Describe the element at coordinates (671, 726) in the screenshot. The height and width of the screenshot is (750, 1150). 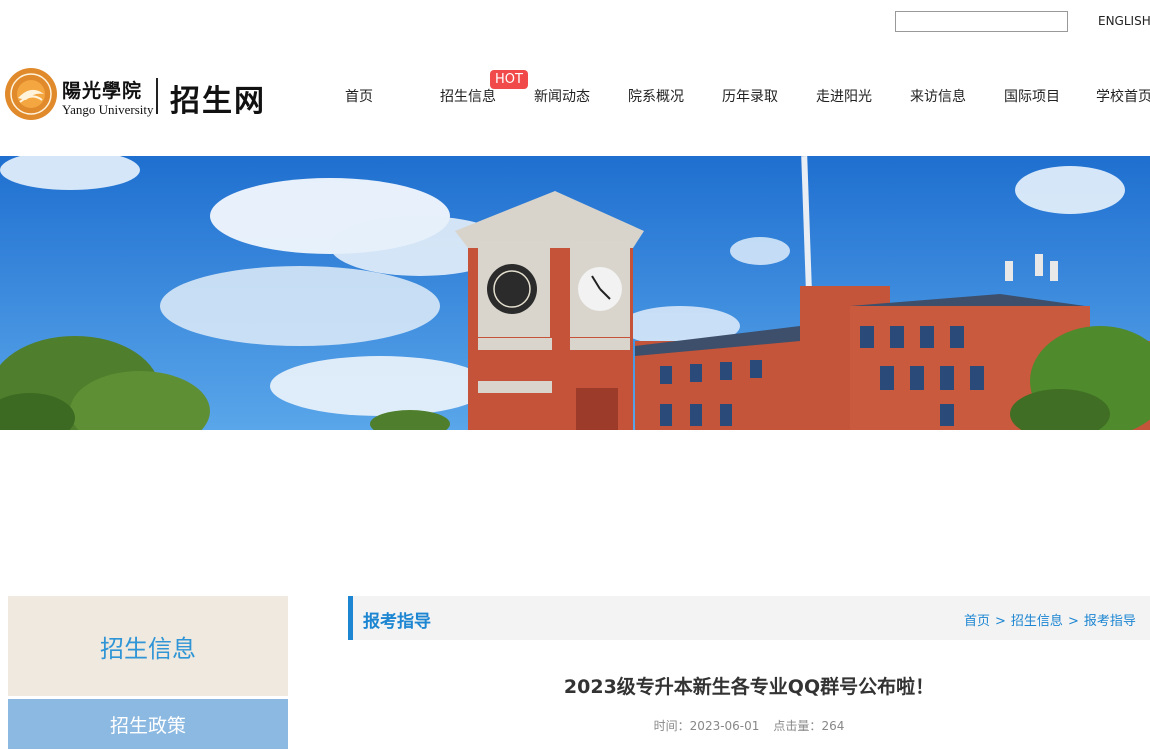
I see `article-time-label: 时间：` at that location.